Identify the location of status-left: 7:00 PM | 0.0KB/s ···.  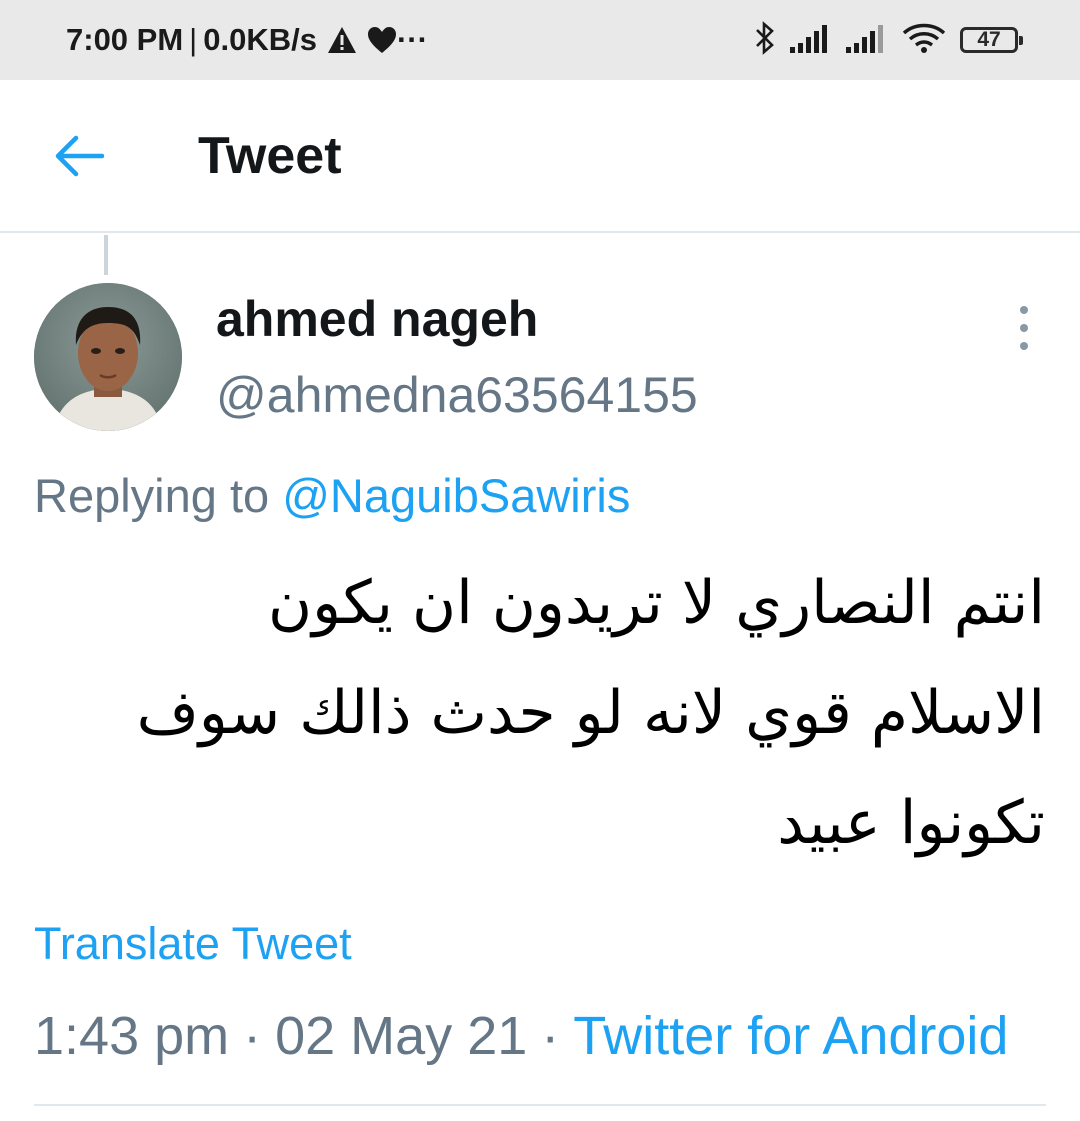
(247, 40).